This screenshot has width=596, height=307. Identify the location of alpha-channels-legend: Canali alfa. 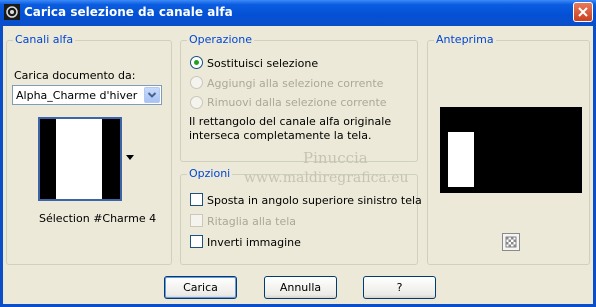
(44, 39).